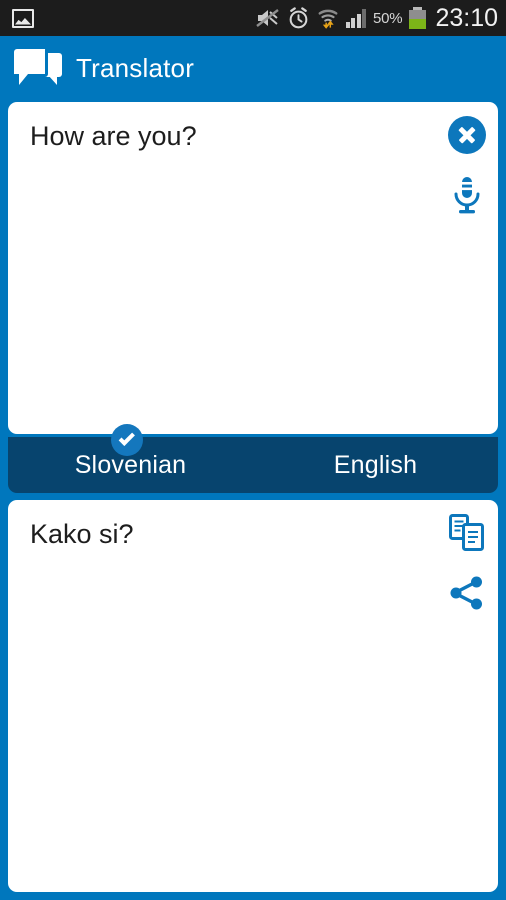 Image resolution: width=506 pixels, height=900 pixels. I want to click on source-actions, so click(467, 166).